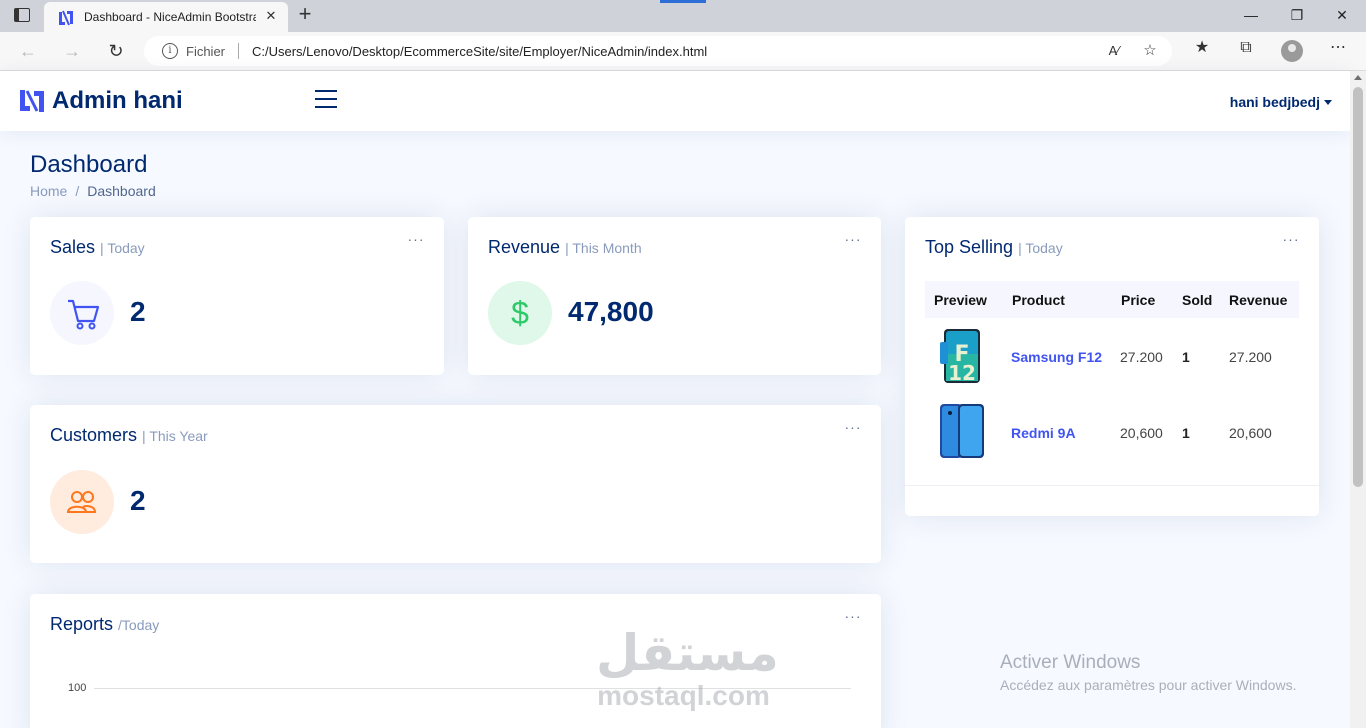 The image size is (1366, 728). Describe the element at coordinates (1150, 51) in the screenshot. I see `add-favorite-icon: ☆` at that location.